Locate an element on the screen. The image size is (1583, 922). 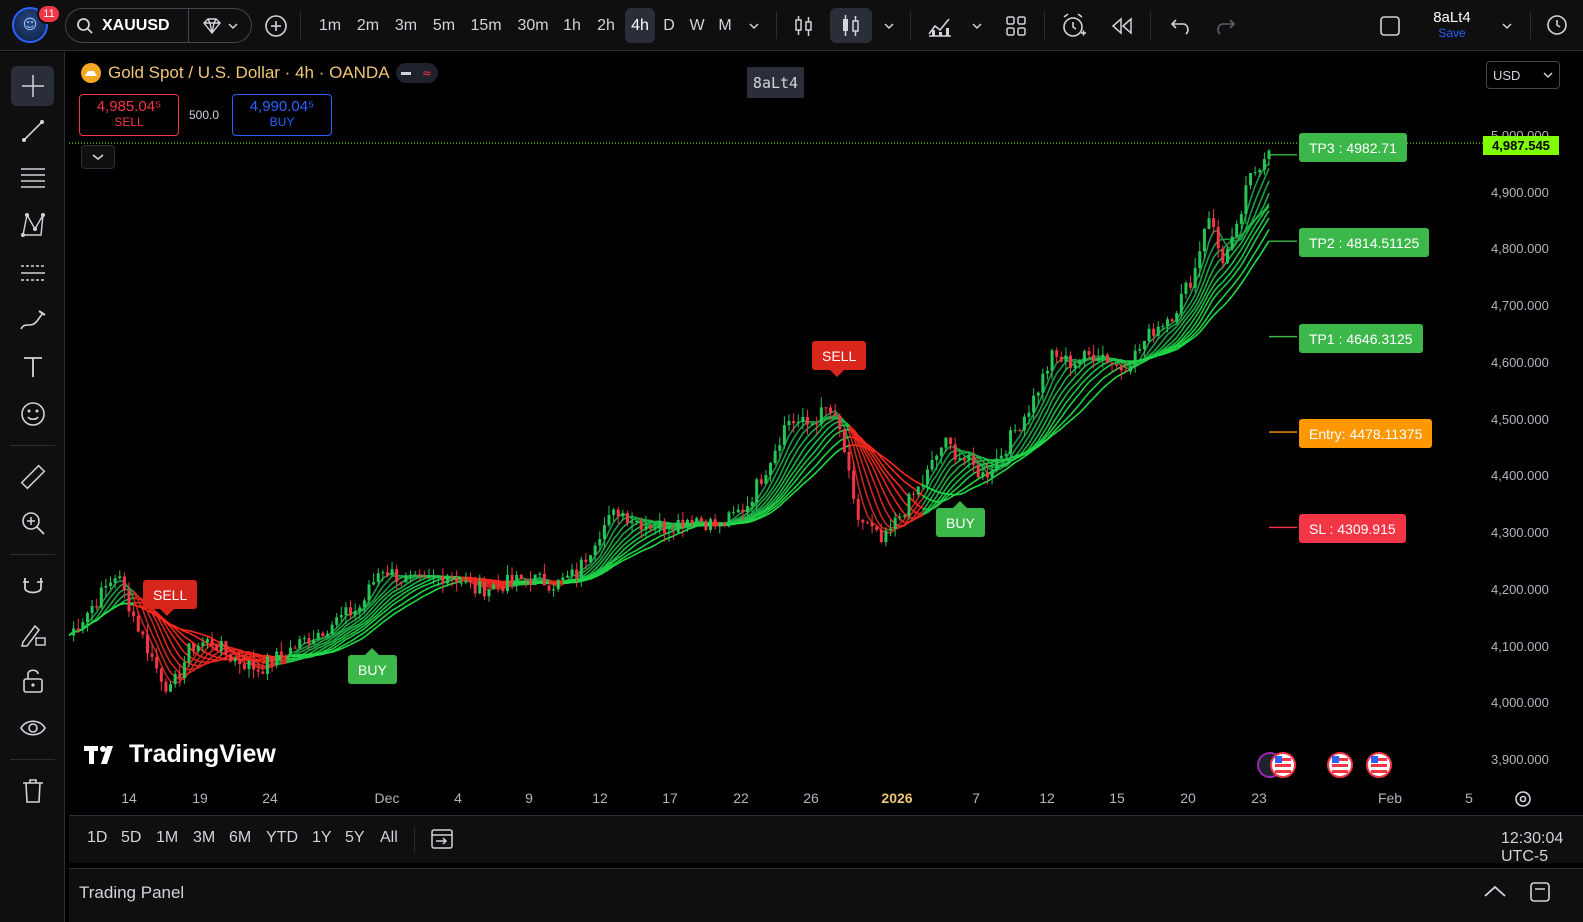
timeframe-W: W is located at coordinates (697, 25).